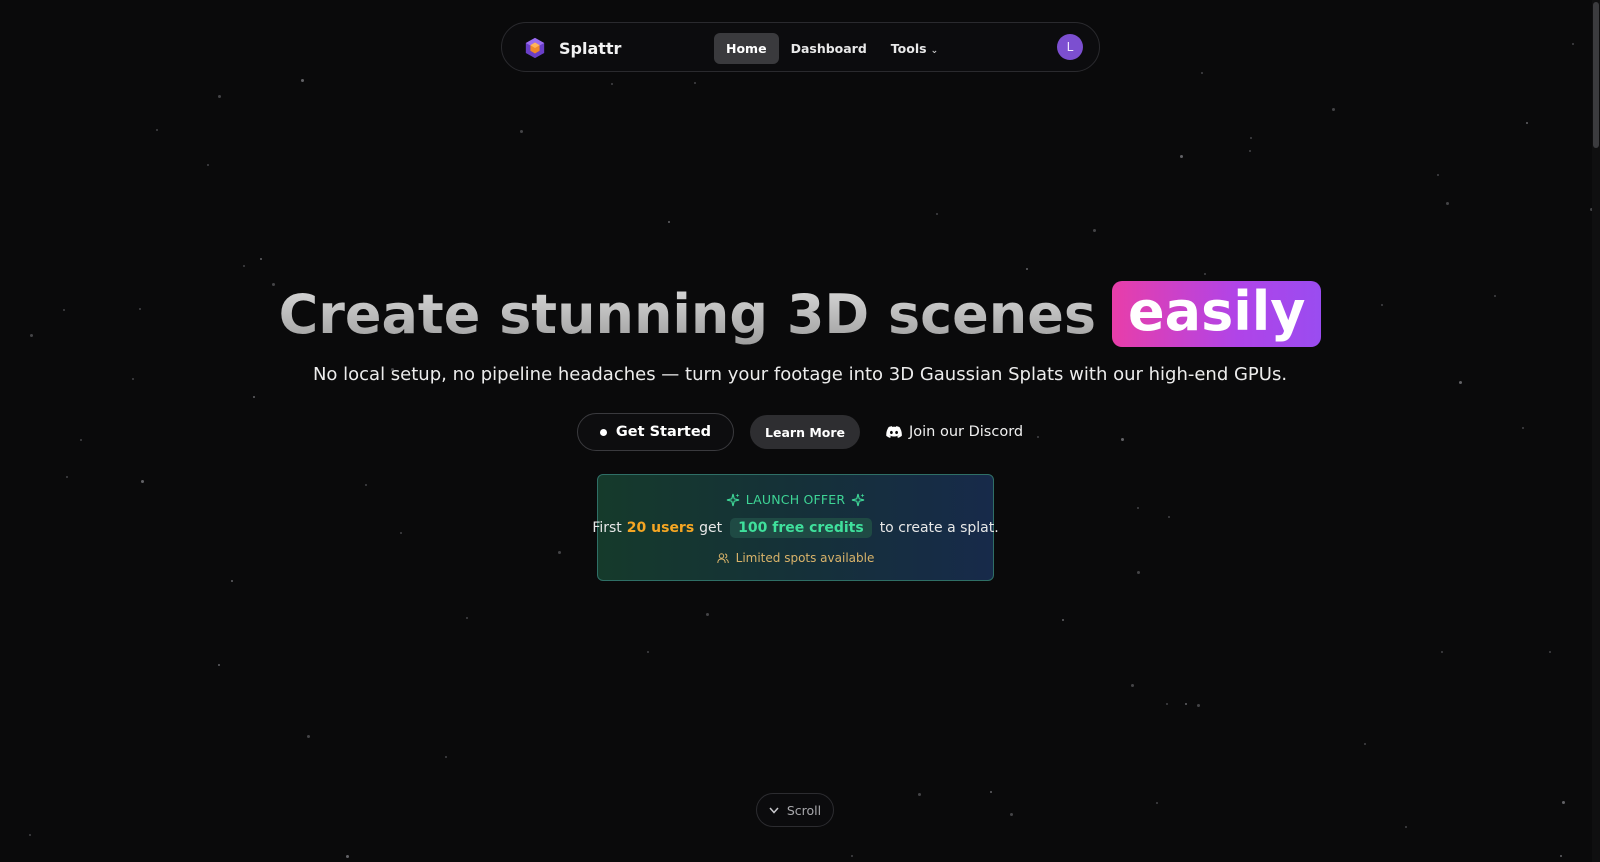 The height and width of the screenshot is (862, 1600). I want to click on offer-suffix: to create a splat., so click(939, 528).